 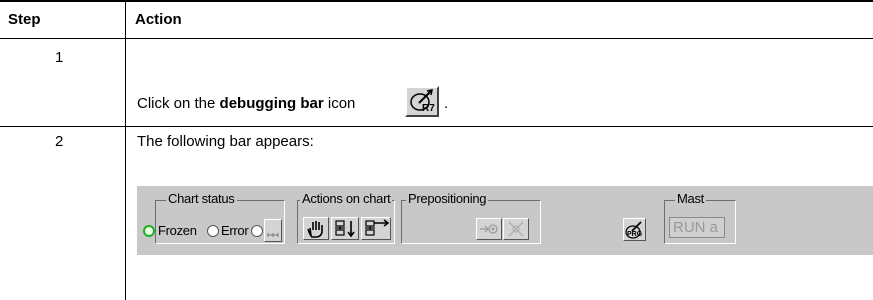 I want to click on mast-label: Mast, so click(x=690, y=198).